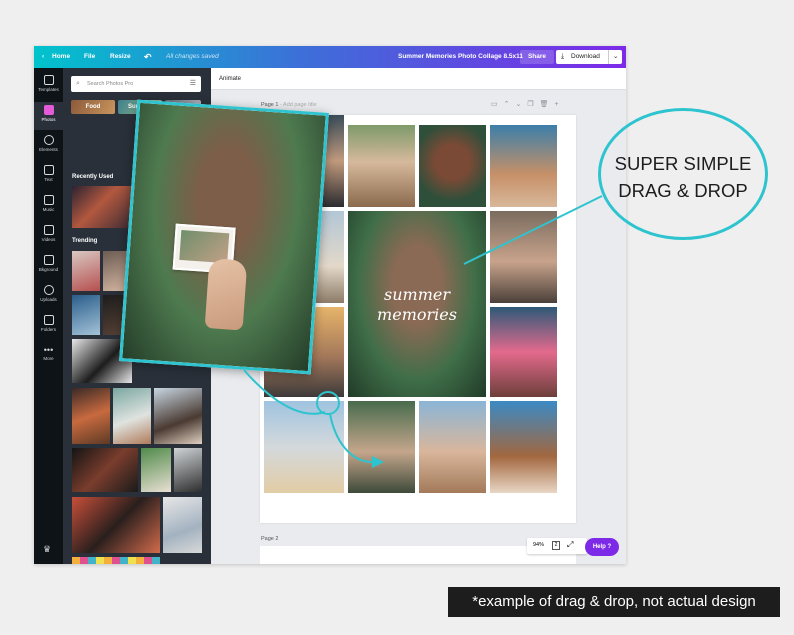 Image resolution: width=794 pixels, height=635 pixels. I want to click on page-1-header: Page 1 - Add page title, so click(289, 105).